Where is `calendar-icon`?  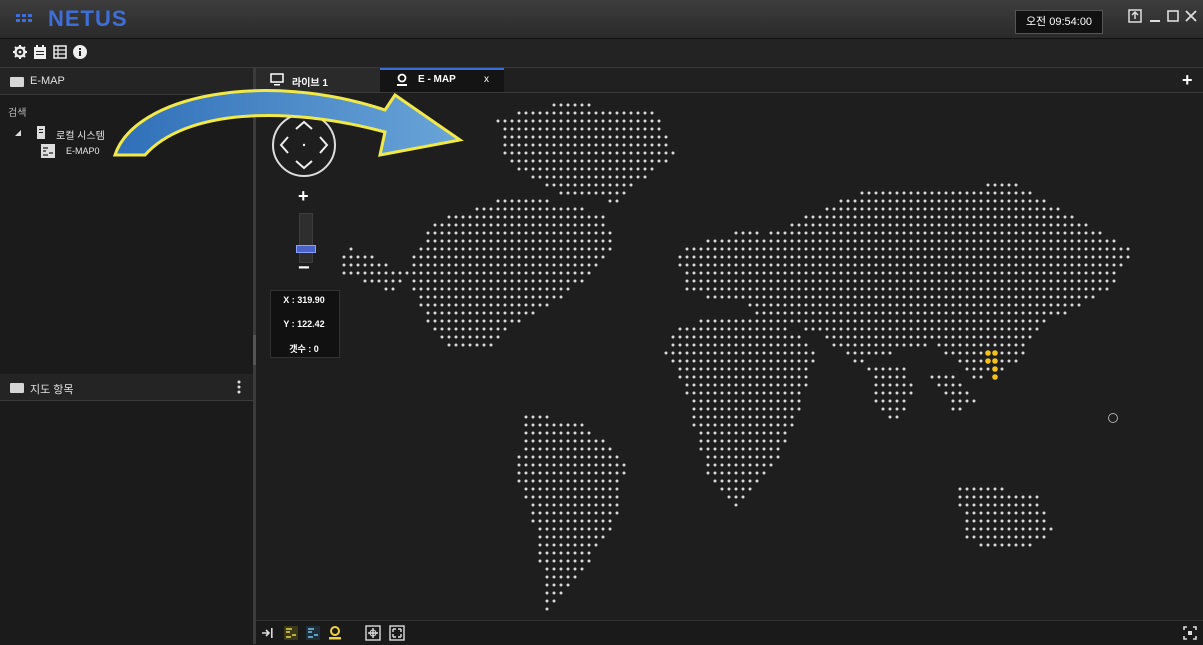 calendar-icon is located at coordinates (40, 52).